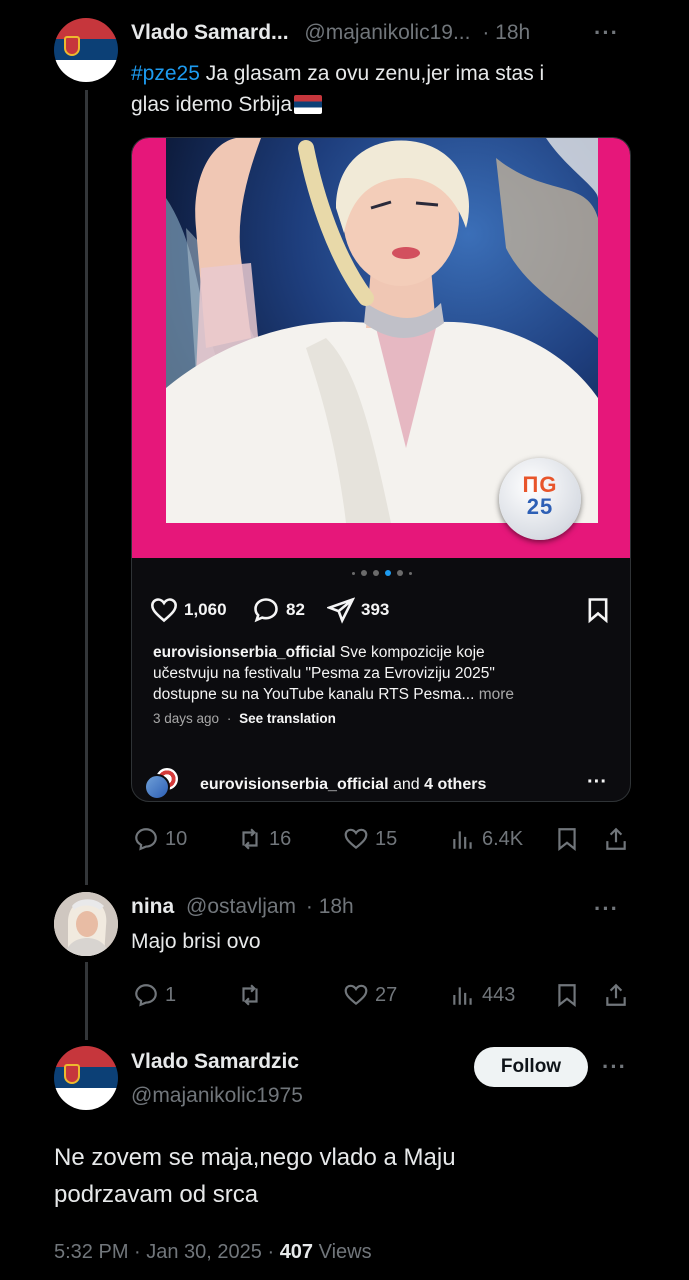 This screenshot has width=689, height=1280. Describe the element at coordinates (165, 73) in the screenshot. I see `hashtag-link: #pze25` at that location.